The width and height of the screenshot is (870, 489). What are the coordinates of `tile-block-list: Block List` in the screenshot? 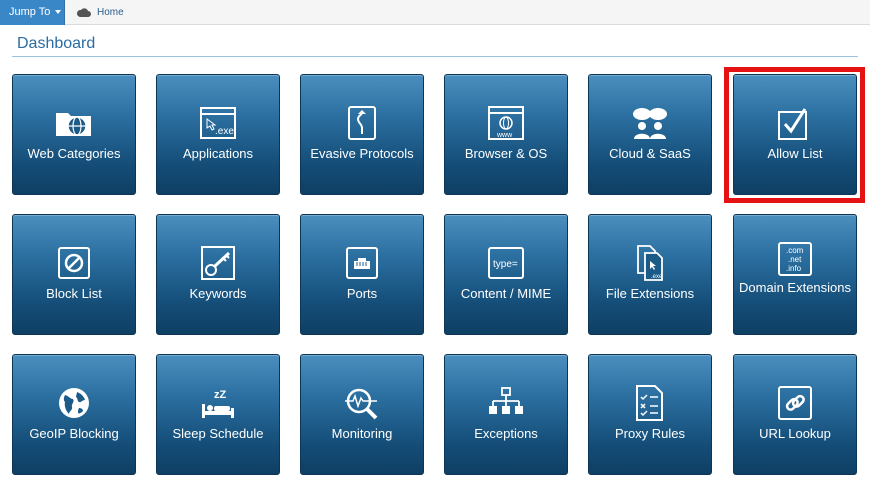 It's located at (74, 274).